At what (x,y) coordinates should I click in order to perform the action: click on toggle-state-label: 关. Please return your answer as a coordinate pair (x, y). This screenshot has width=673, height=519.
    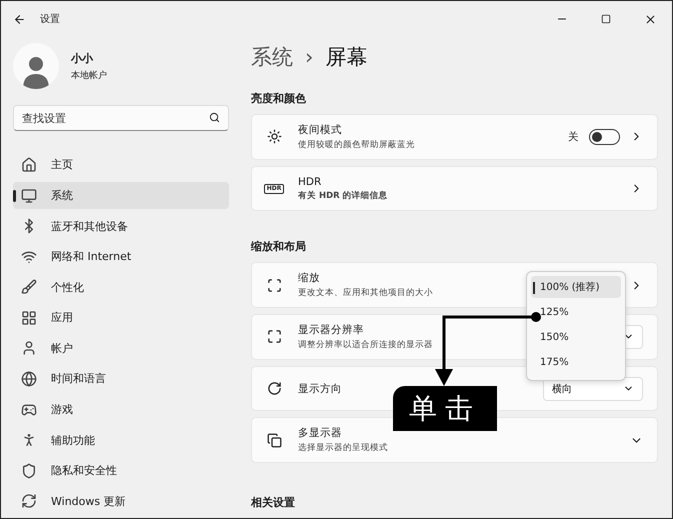
    Looking at the image, I should click on (573, 137).